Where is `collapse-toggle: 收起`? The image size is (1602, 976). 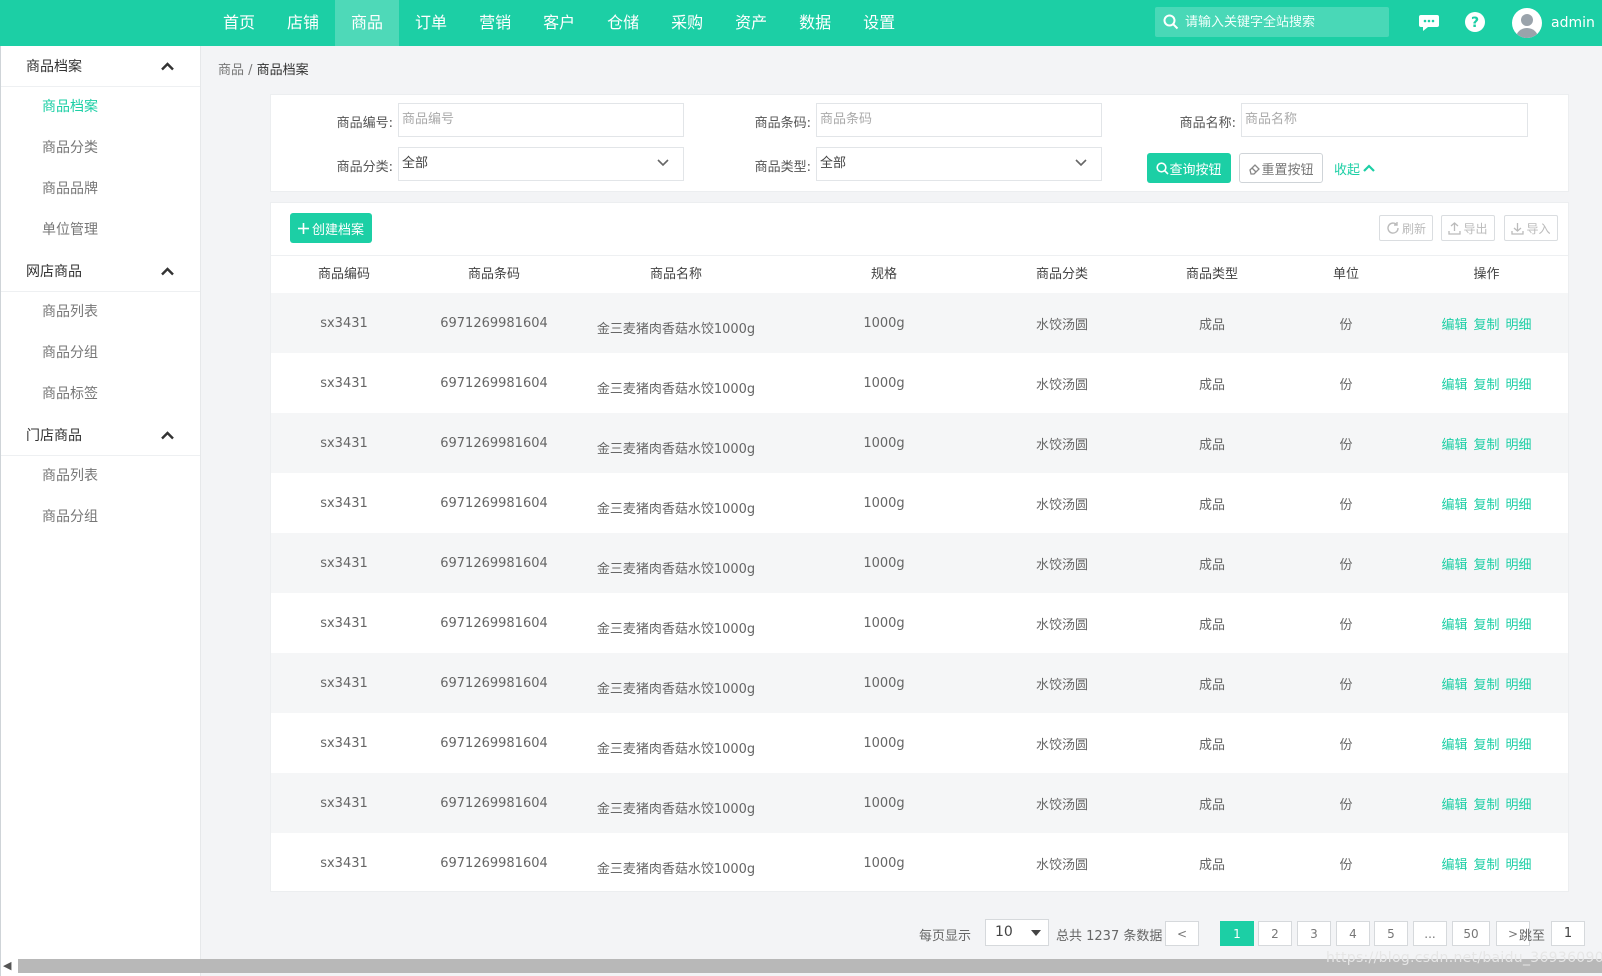 collapse-toggle: 收起 is located at coordinates (1354, 168).